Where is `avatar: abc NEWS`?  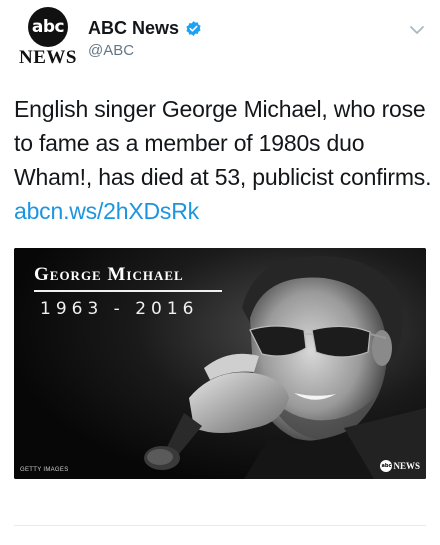 avatar: abc NEWS is located at coordinates (48, 37).